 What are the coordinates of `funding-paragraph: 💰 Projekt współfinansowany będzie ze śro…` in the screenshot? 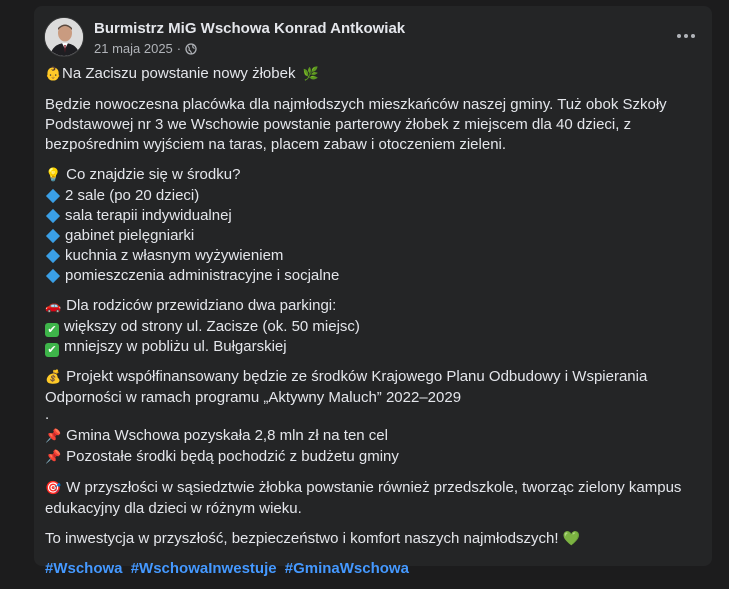 It's located at (365, 394).